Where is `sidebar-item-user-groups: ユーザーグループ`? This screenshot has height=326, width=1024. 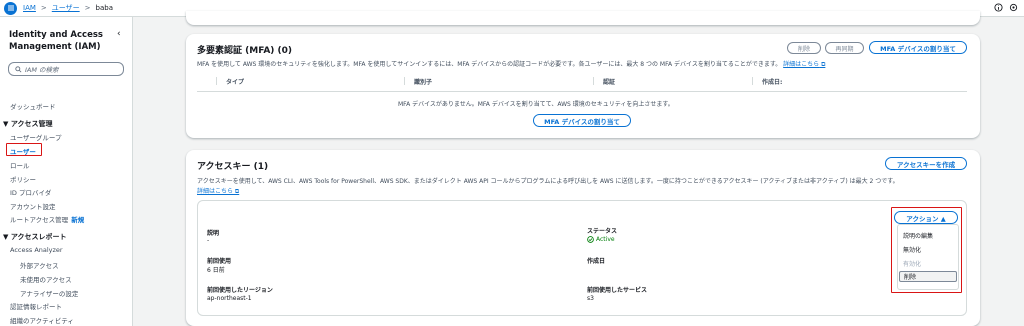 sidebar-item-user-groups: ユーザーグループ is located at coordinates (35, 137).